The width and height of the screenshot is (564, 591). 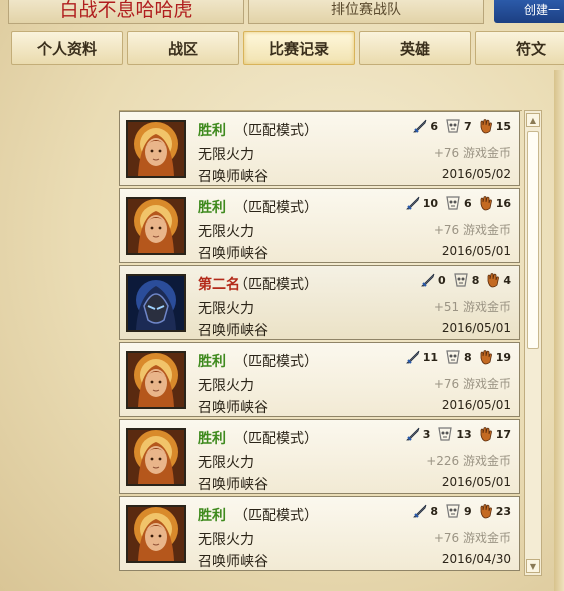 I want to click on kills-count: 8, so click(x=434, y=511).